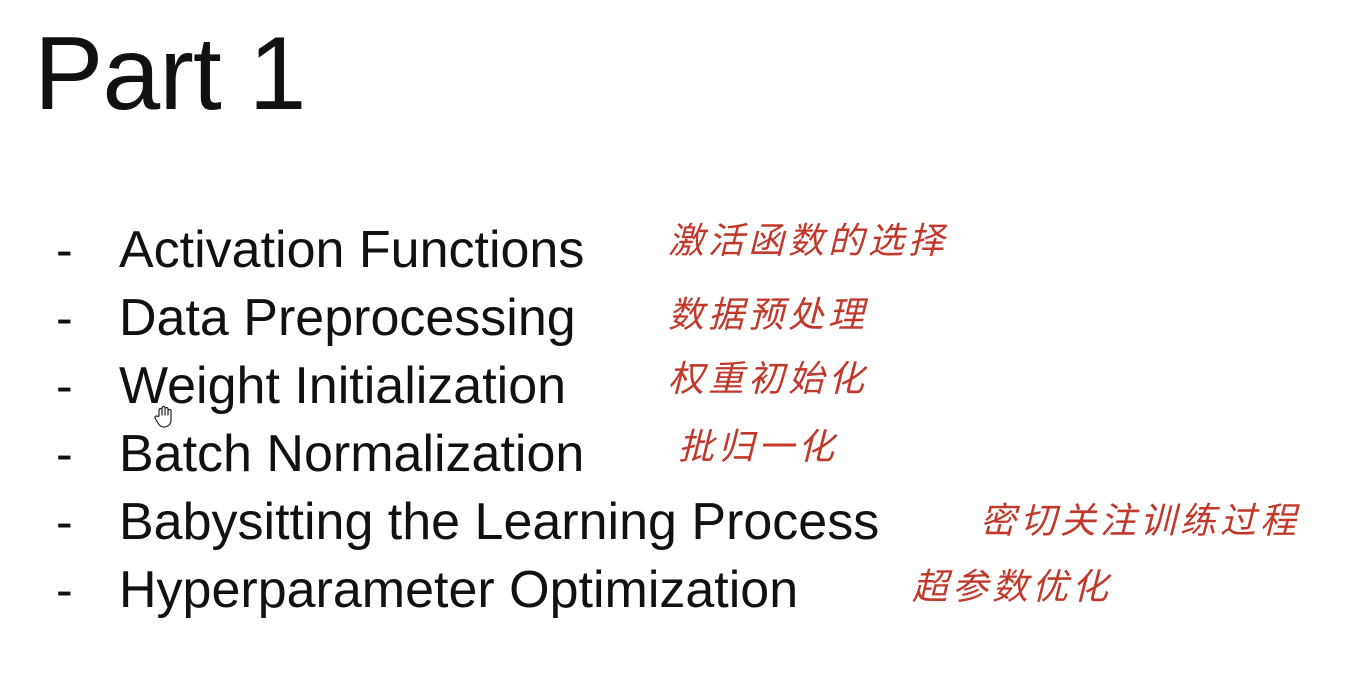 This screenshot has width=1362, height=688. I want to click on bullet-item-weight-initialization: - Weight Initialization 权重初始化, so click(681, 386).